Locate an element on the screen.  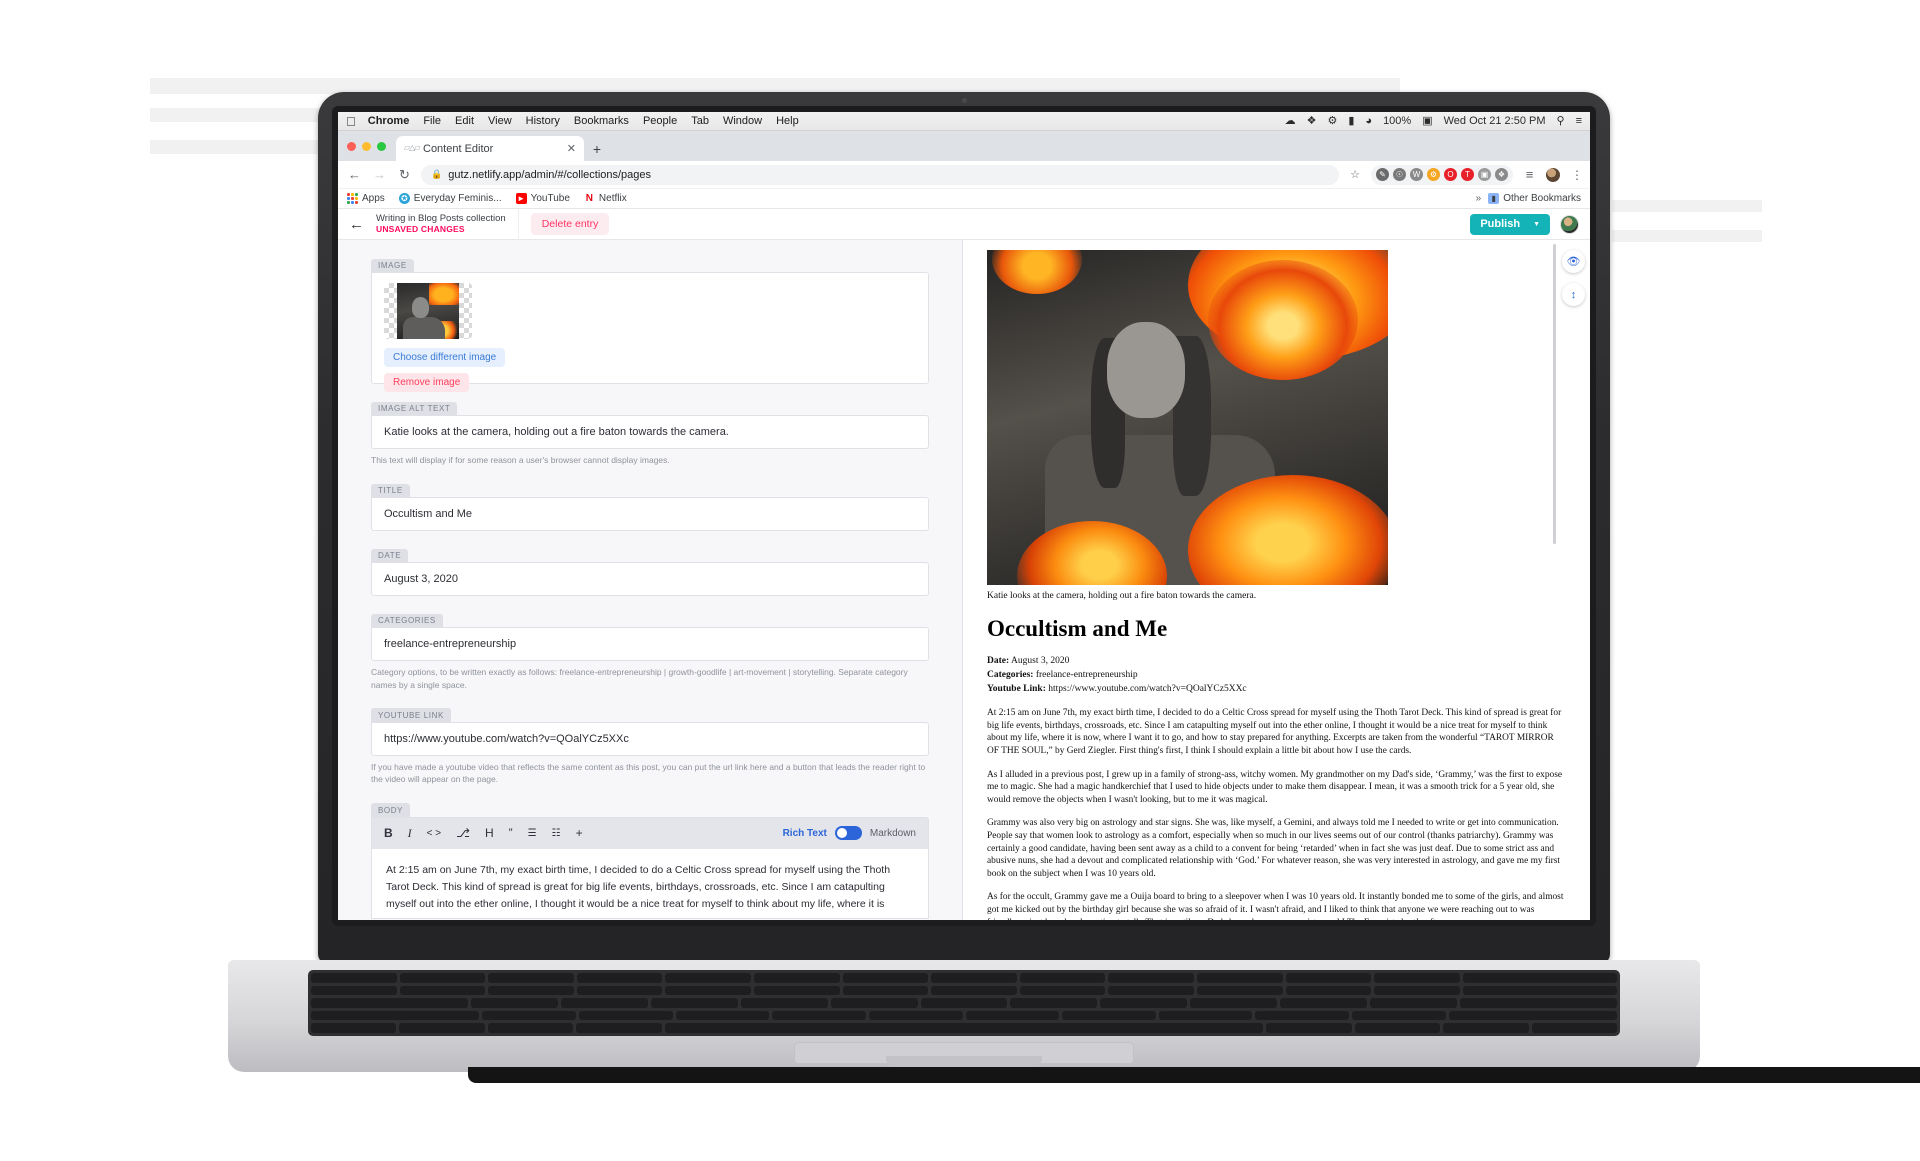
bookmark-label: Apps is located at coordinates (373, 198).